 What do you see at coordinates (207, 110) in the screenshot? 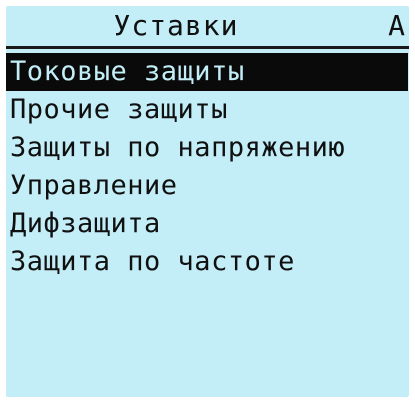
I see `menu-item-other-protections: Прочие защиты` at bounding box center [207, 110].